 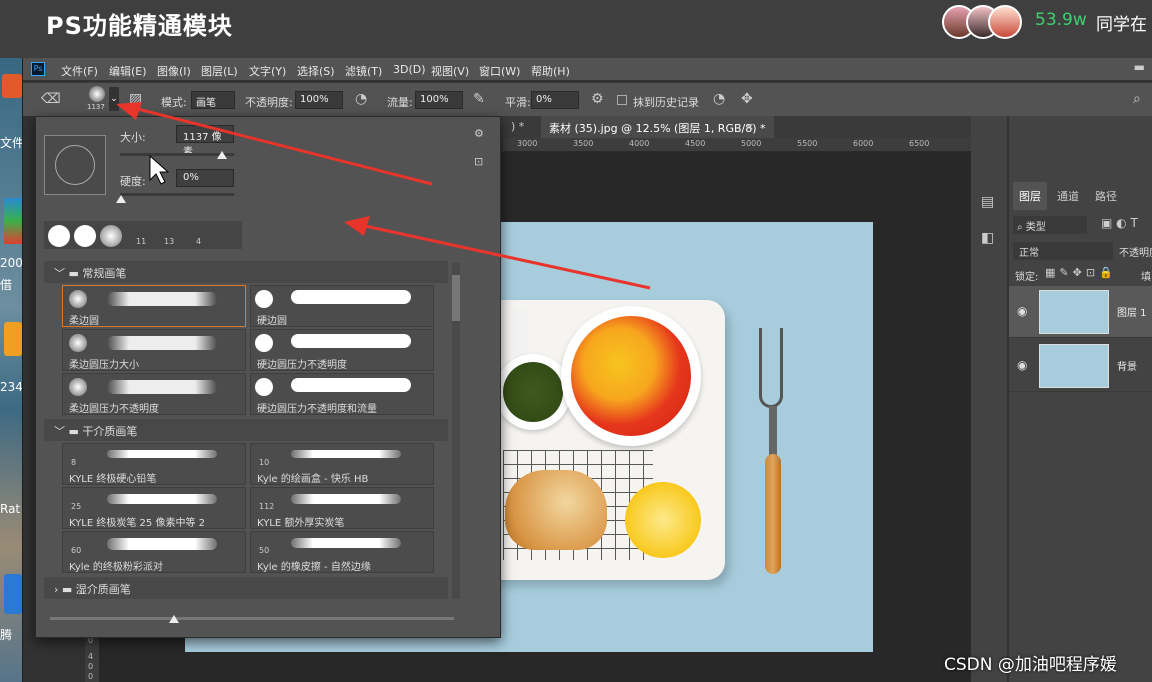 I want to click on herbs-image, so click(x=533, y=392).